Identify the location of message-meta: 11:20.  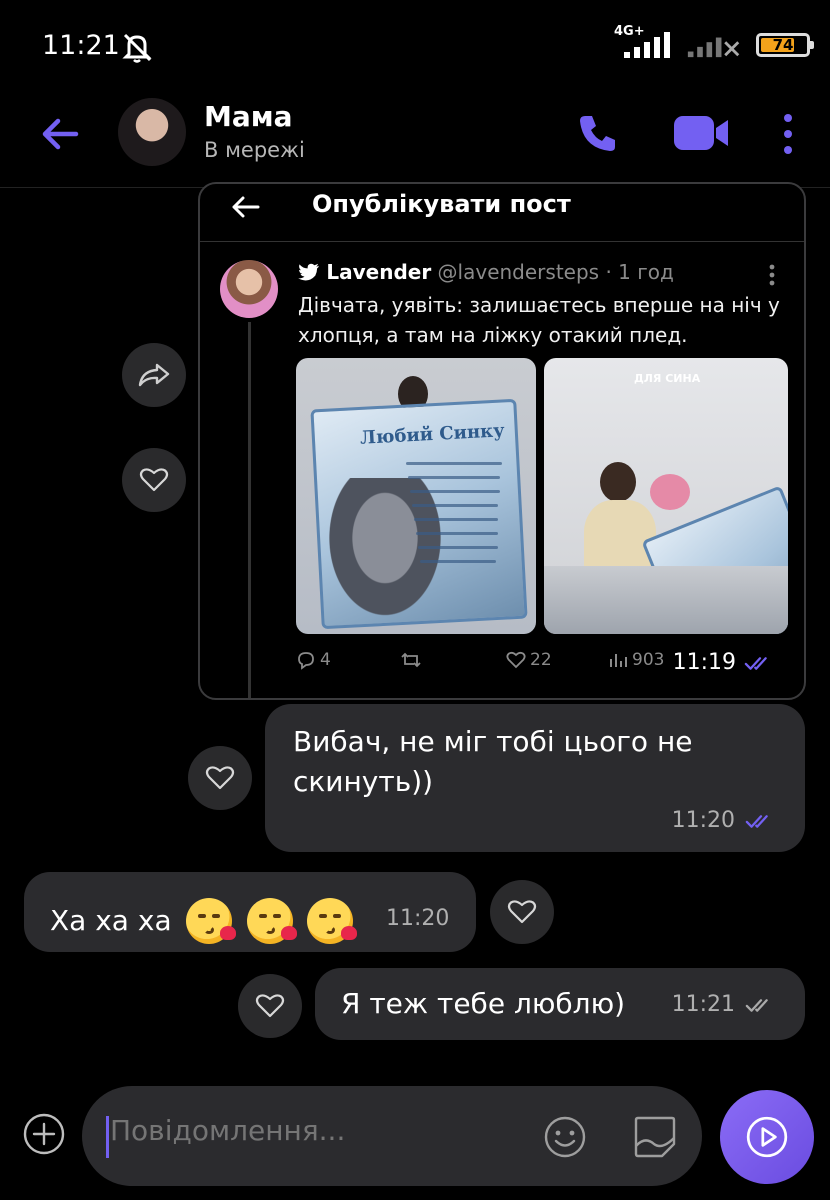
(724, 820).